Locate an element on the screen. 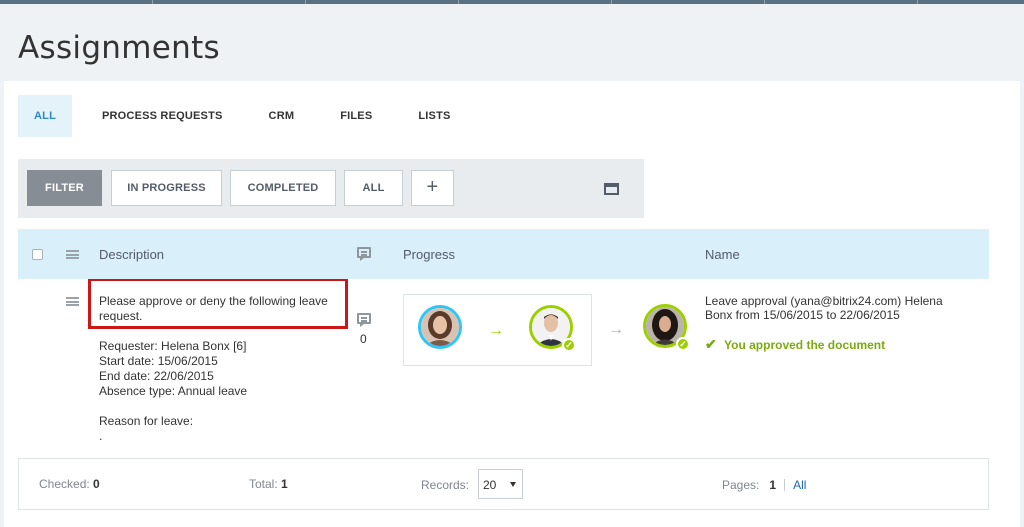  page-current: 1 is located at coordinates (772, 485).